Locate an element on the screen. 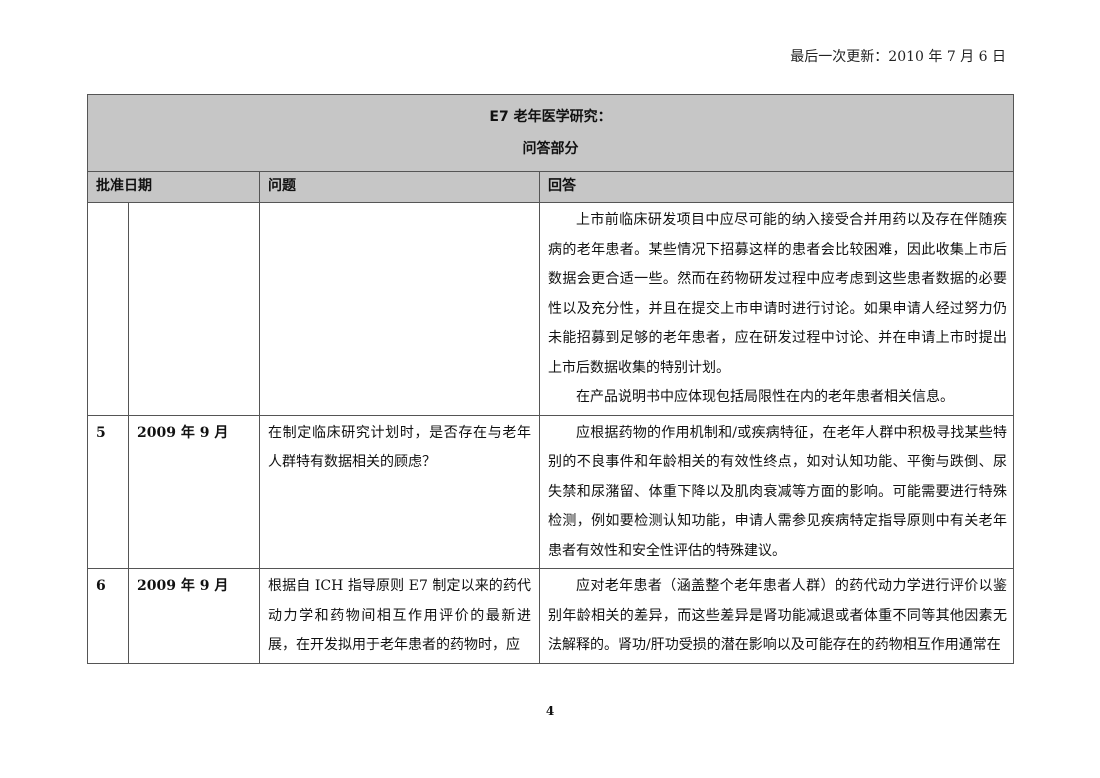 The height and width of the screenshot is (778, 1100). row-date is located at coordinates (194, 309).